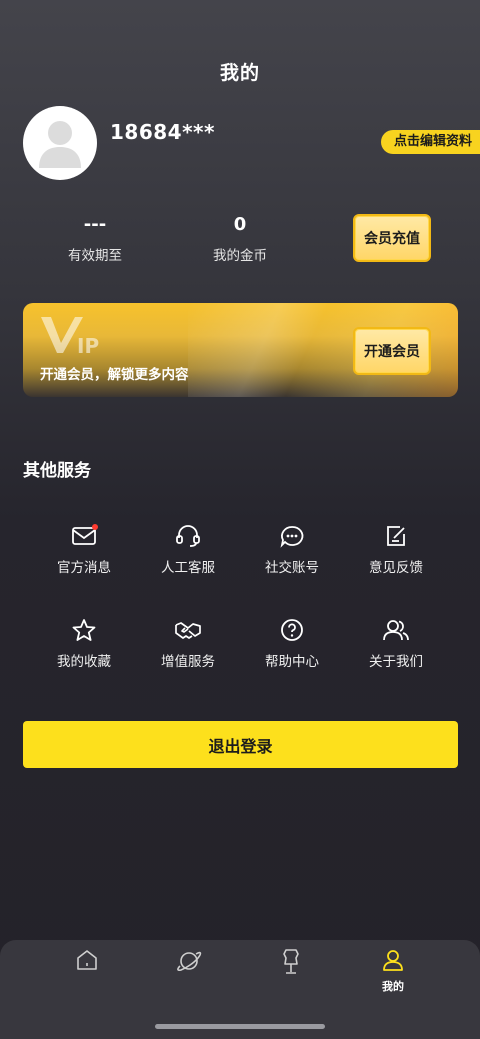 The image size is (480, 1039). Describe the element at coordinates (240, 224) in the screenshot. I see `coins-value: 0` at that location.